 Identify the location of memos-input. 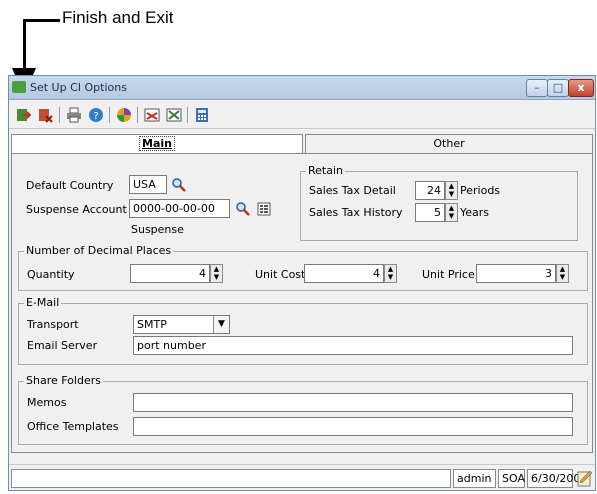
(353, 402).